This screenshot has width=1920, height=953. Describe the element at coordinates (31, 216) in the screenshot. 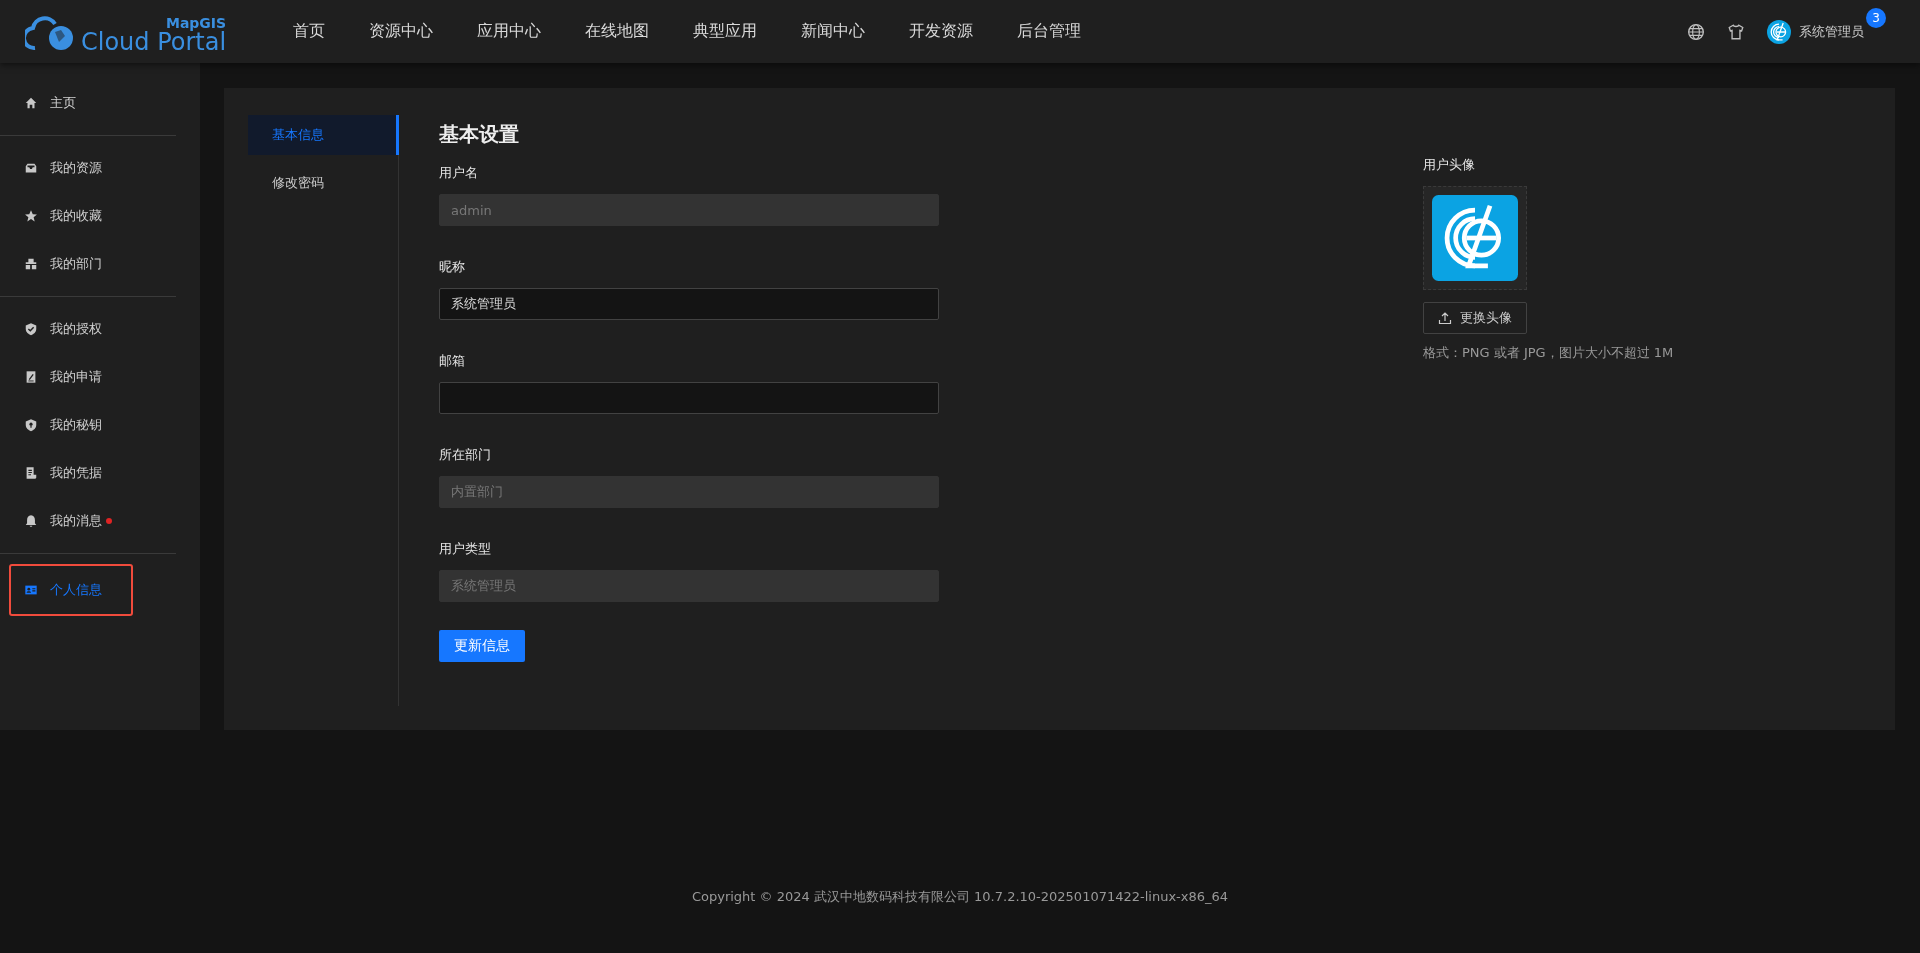

I see `star-icon` at that location.